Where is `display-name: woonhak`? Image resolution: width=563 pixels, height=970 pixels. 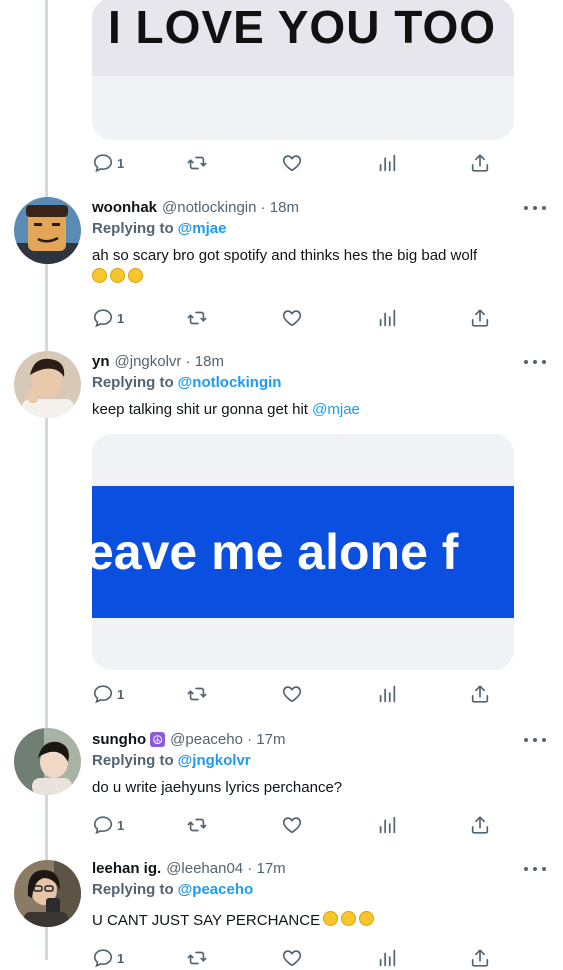 display-name: woonhak is located at coordinates (124, 207).